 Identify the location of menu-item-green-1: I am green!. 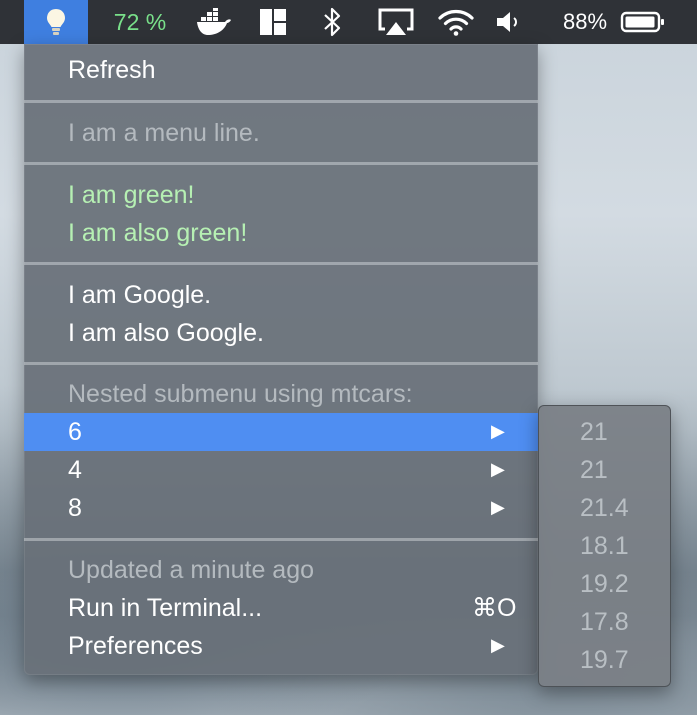
(281, 195).